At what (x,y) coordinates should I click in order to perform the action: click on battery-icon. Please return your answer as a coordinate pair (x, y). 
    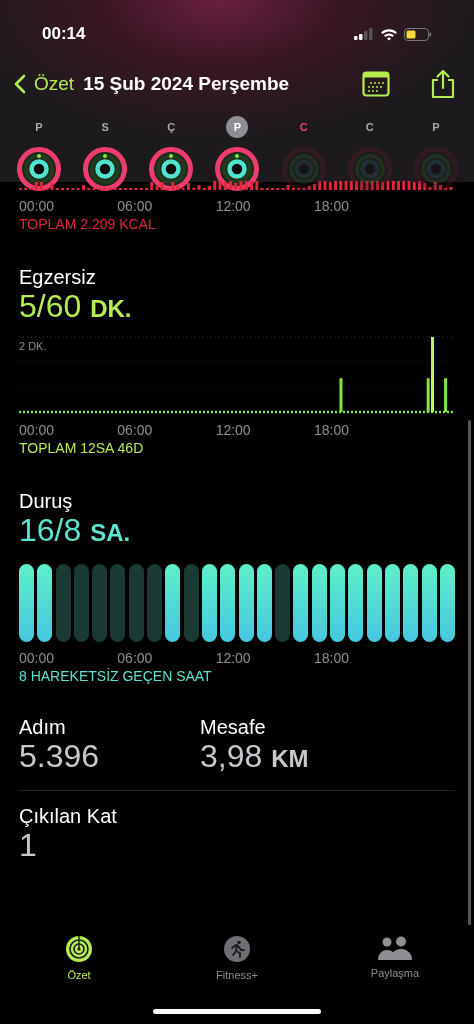
    Looking at the image, I should click on (418, 34).